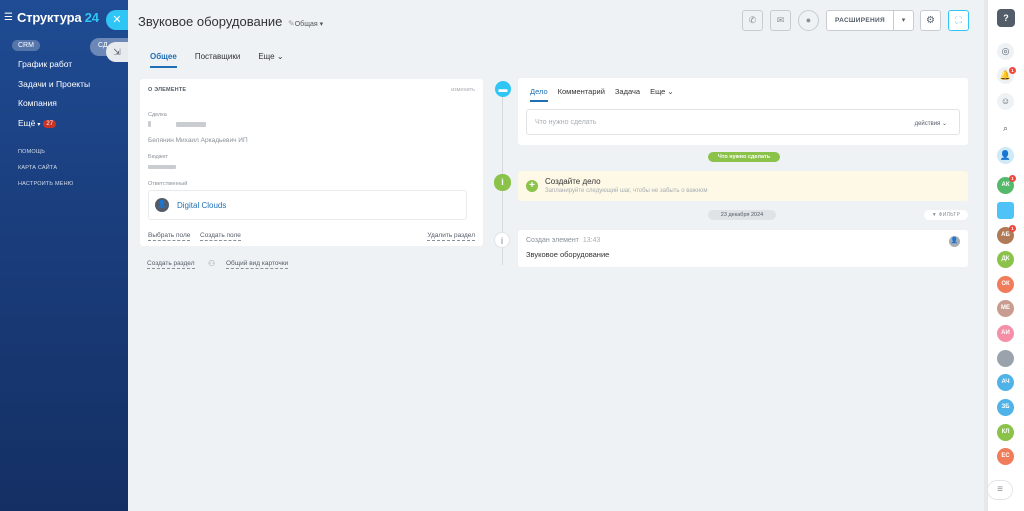 This screenshot has width=1024, height=511. Describe the element at coordinates (201, 205) in the screenshot. I see `responsible-name: Digital Clouds` at that location.